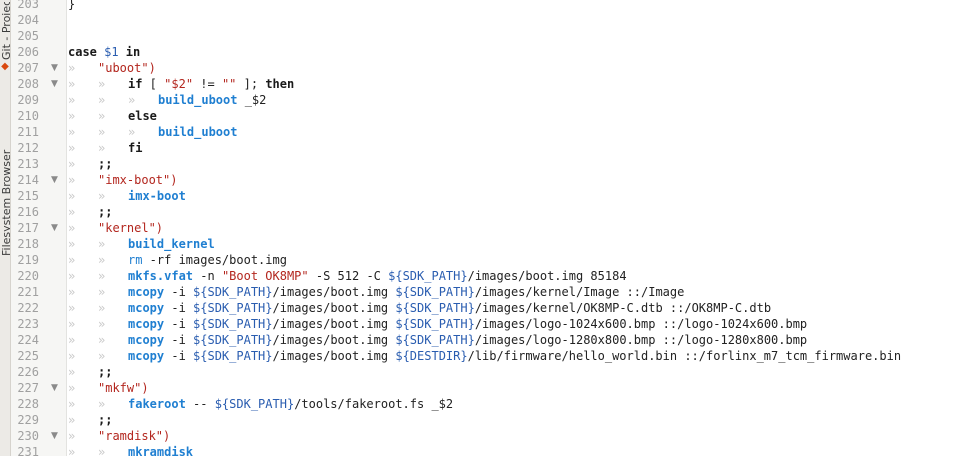  Describe the element at coordinates (334, 356) in the screenshot. I see `code-token: /images/boot.img` at that location.